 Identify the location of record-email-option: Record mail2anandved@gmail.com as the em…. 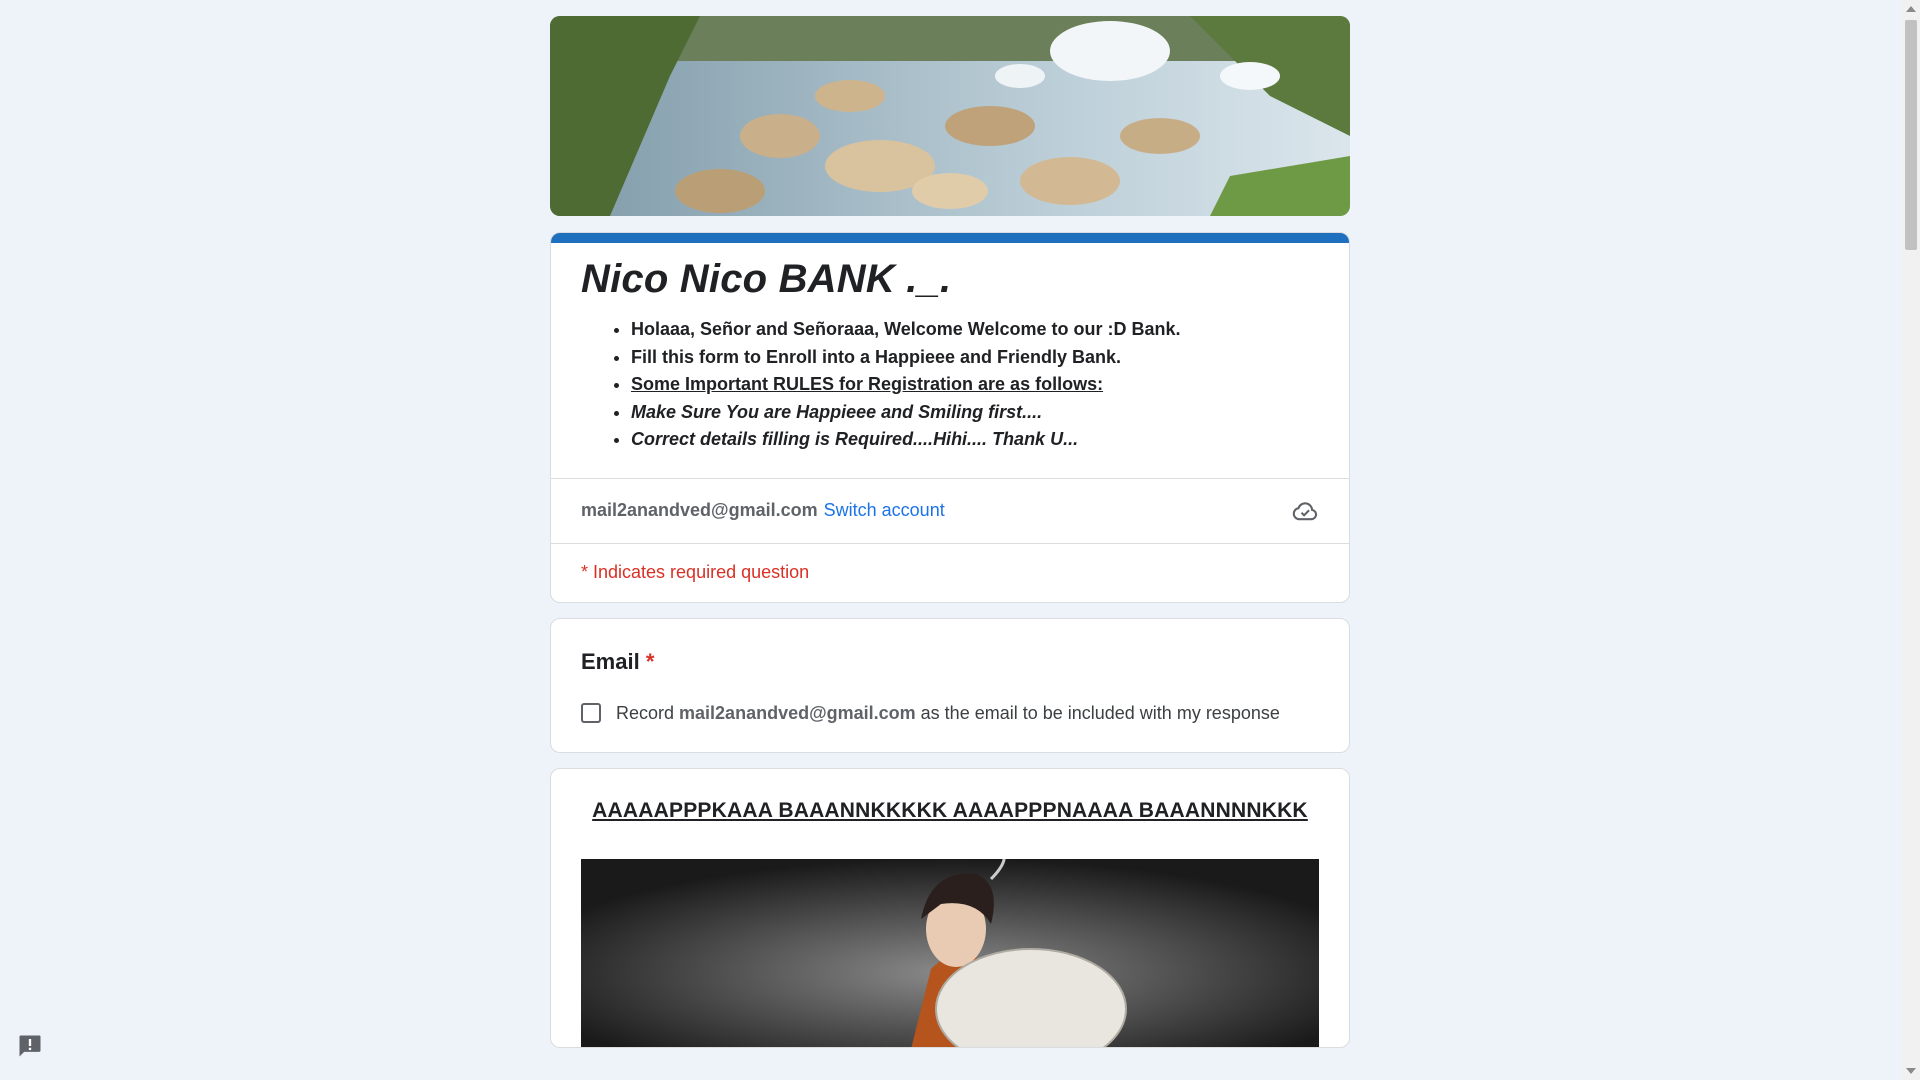
(950, 713).